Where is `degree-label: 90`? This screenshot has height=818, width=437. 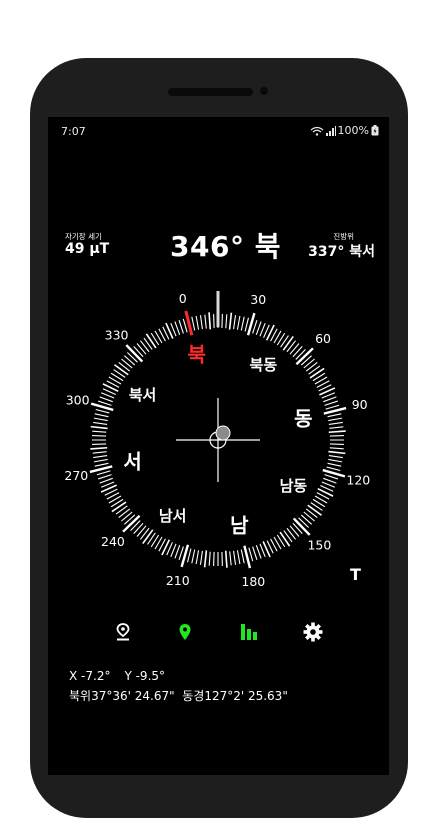
degree-label: 90 is located at coordinates (360, 404).